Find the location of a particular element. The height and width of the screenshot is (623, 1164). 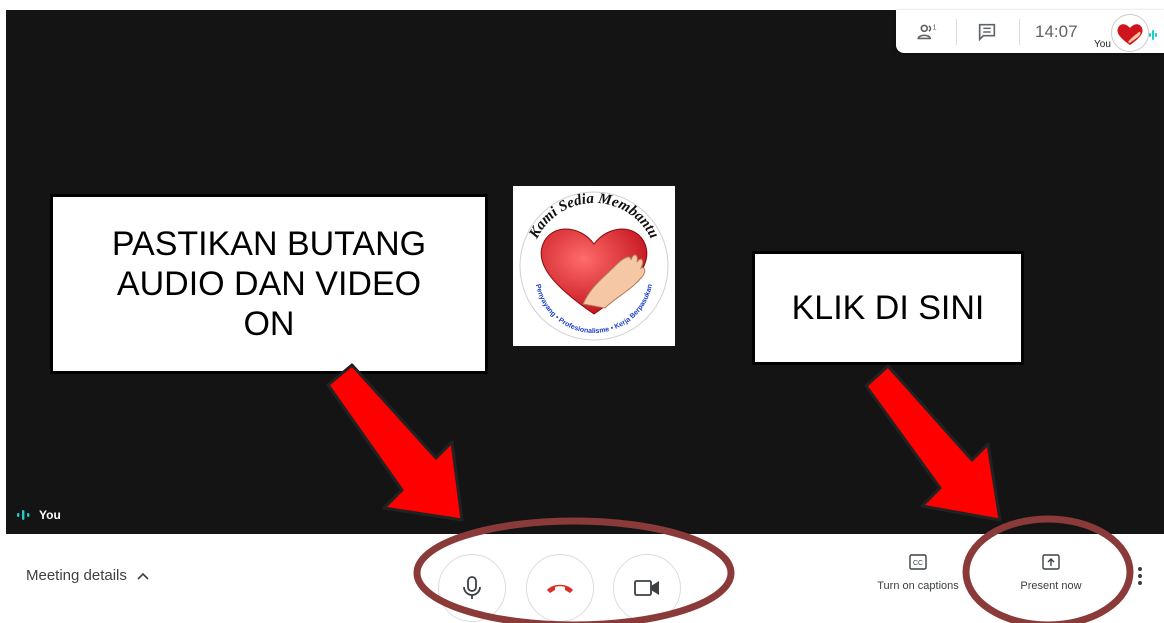

self-view-thumbnail: You is located at coordinates (1125, 32).